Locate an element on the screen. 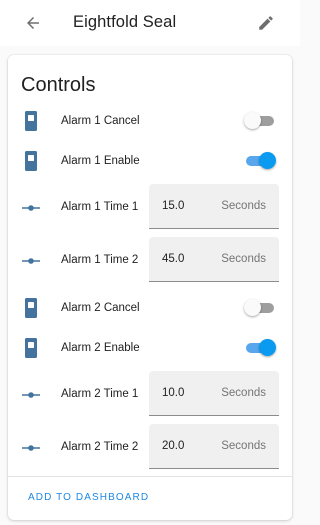 The height and width of the screenshot is (525, 320). alarm-1-cancel-toggle is located at coordinates (260, 121).